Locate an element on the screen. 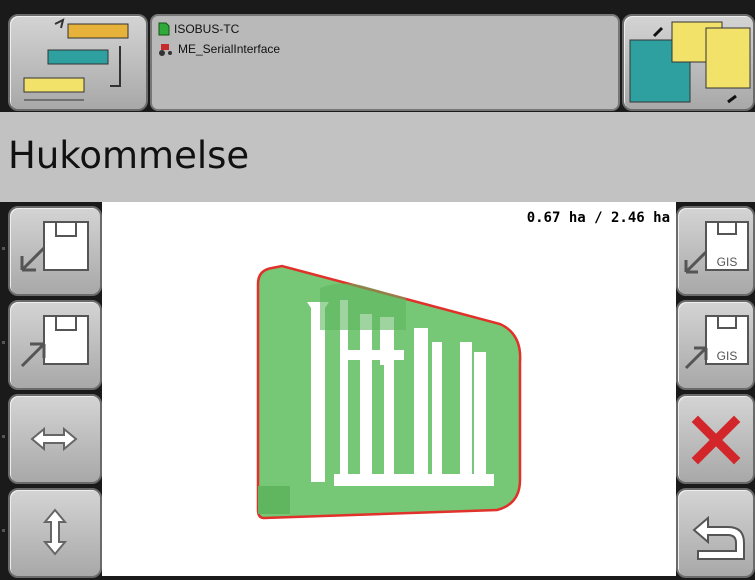  return-icon is located at coordinates (718, 537).